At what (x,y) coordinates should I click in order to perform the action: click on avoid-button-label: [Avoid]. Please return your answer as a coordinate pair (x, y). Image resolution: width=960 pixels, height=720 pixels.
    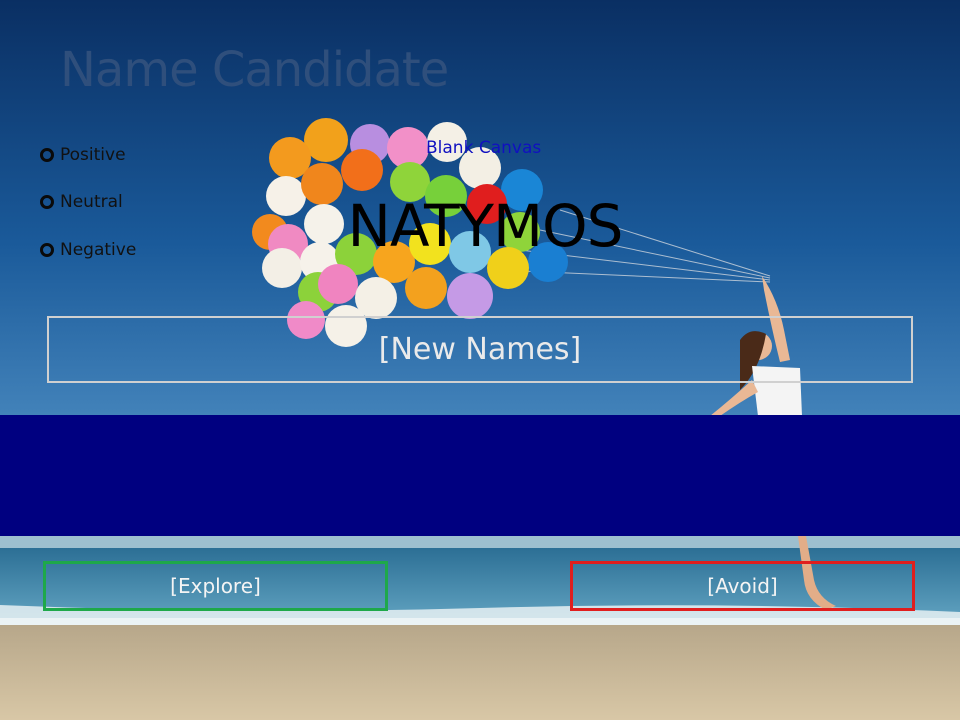
    Looking at the image, I should click on (742, 586).